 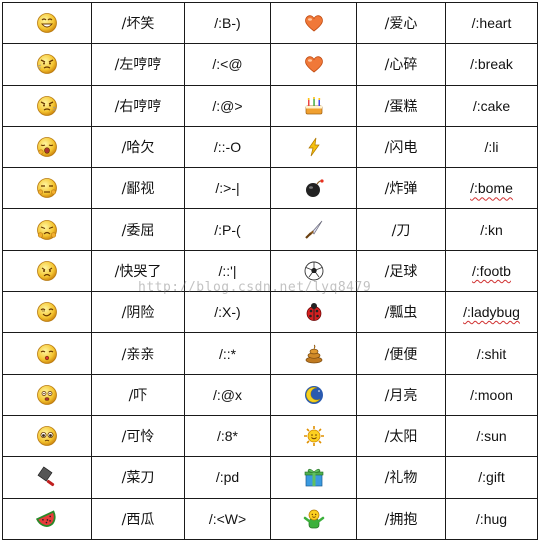 I want to click on emoji-code-text: /:X-), so click(x=227, y=312).